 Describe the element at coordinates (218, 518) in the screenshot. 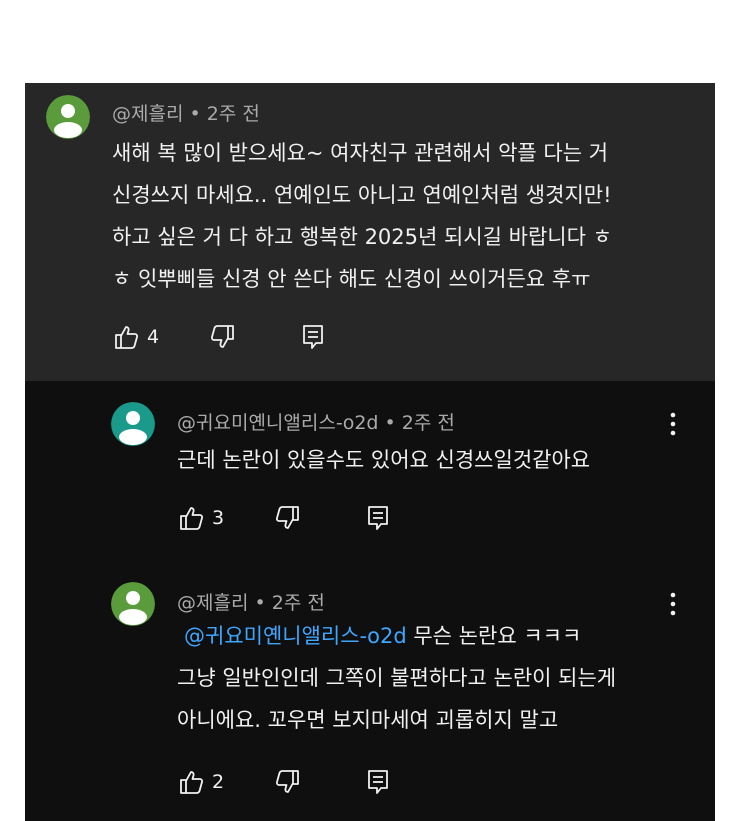

I see `like-count: 3` at that location.